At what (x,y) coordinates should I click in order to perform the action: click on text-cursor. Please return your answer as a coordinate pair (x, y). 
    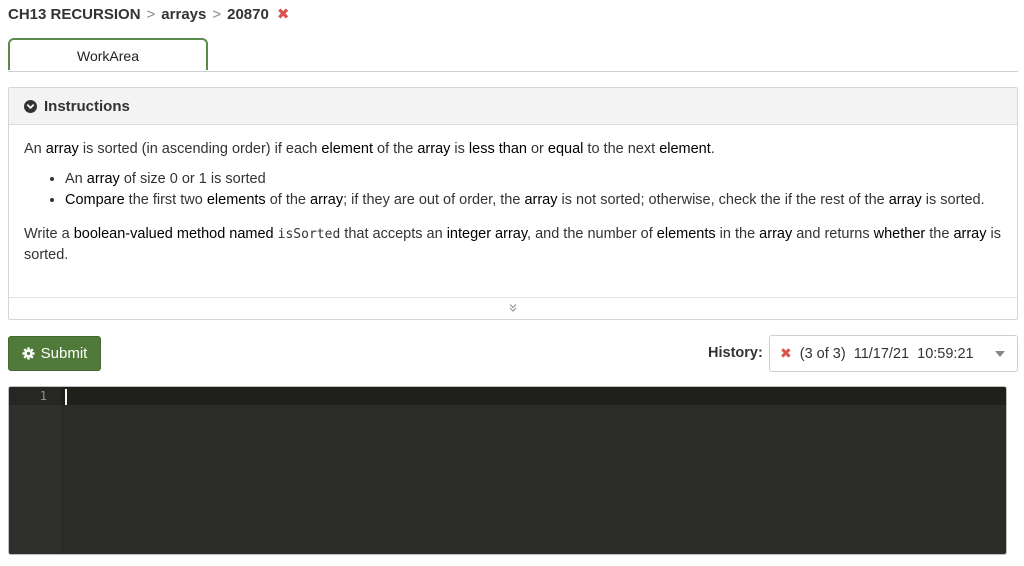
    Looking at the image, I should click on (66, 397).